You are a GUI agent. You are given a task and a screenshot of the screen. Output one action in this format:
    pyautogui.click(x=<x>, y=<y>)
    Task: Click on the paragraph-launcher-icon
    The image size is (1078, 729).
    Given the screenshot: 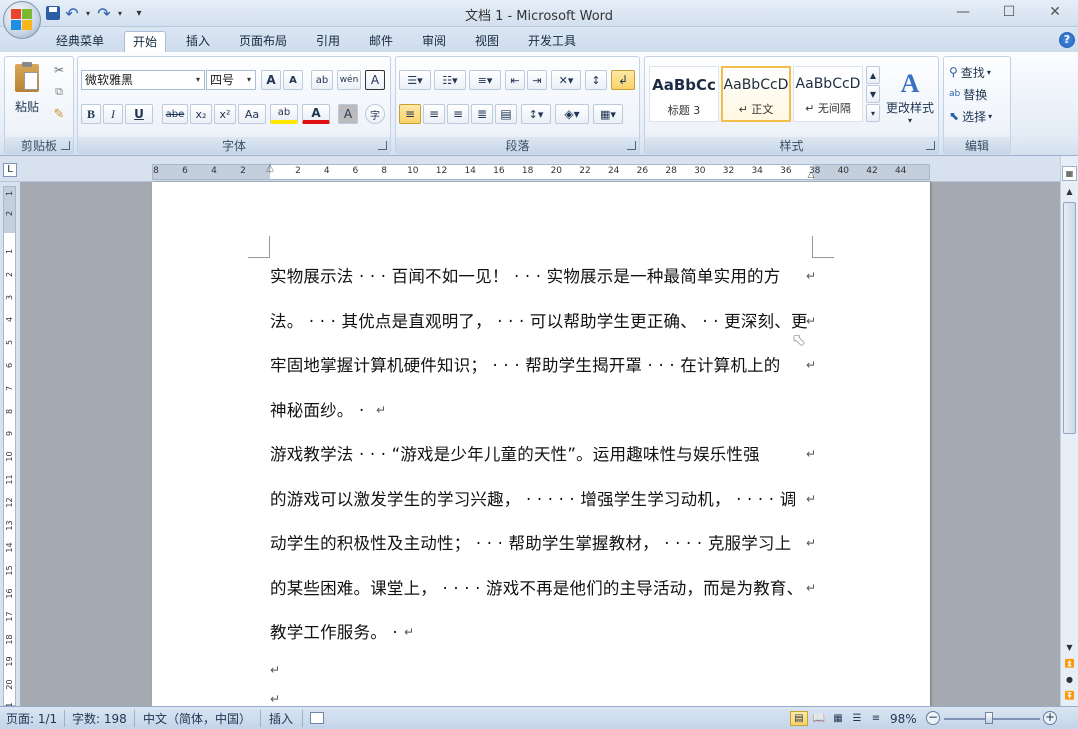 What is the action you would take?
    pyautogui.click(x=631, y=145)
    